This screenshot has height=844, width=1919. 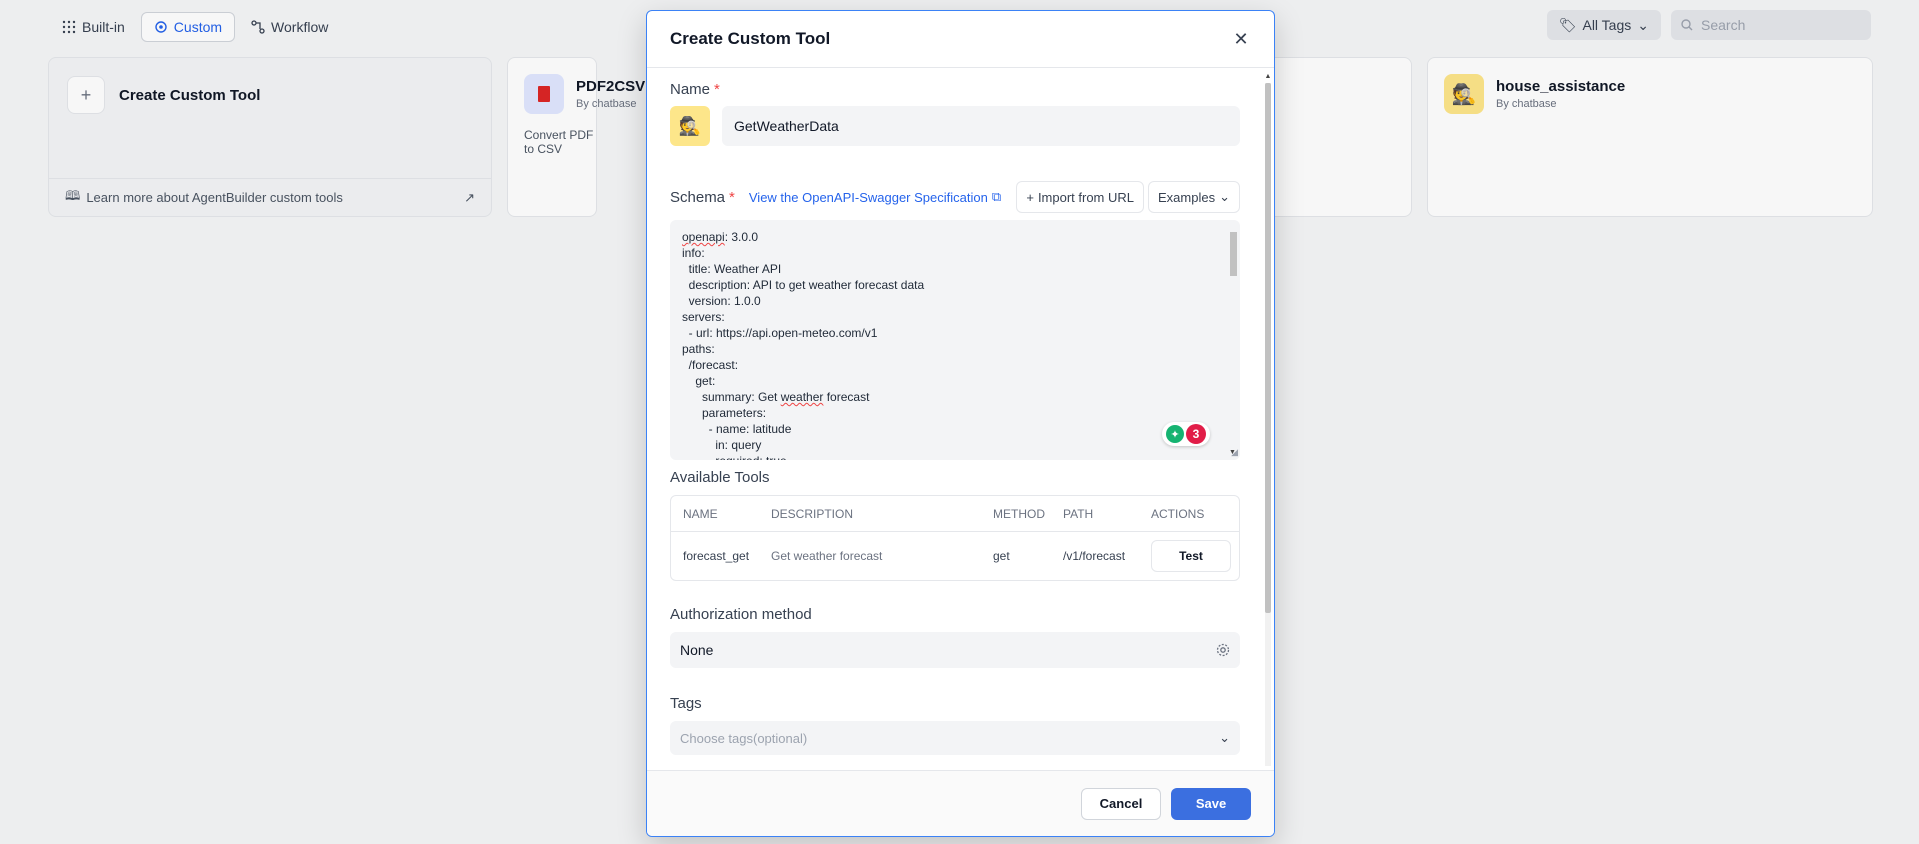 What do you see at coordinates (732, 269) in the screenshot?
I see `schema-line: title: Weather API` at bounding box center [732, 269].